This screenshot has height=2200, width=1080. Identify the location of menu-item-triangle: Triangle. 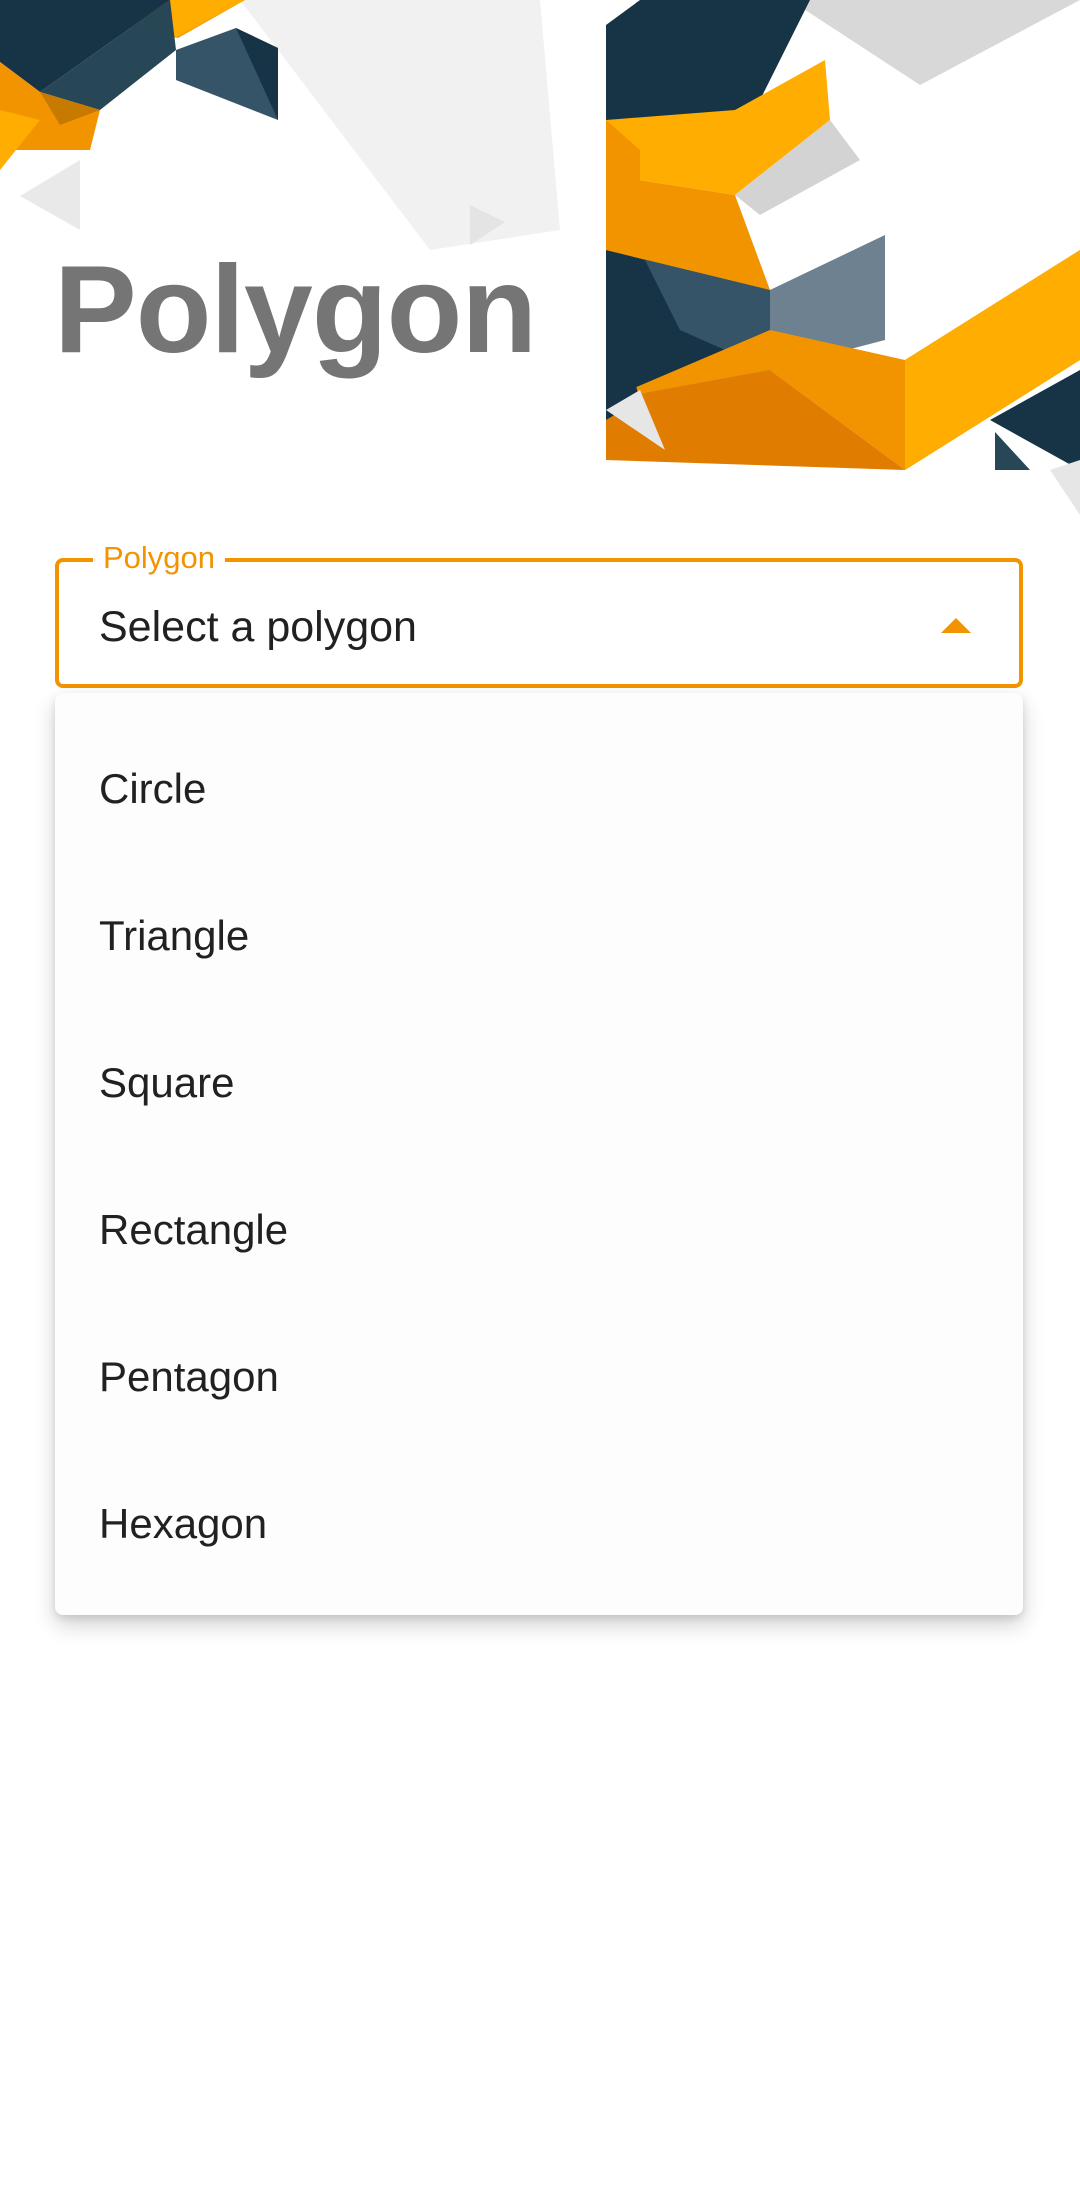
(539, 935).